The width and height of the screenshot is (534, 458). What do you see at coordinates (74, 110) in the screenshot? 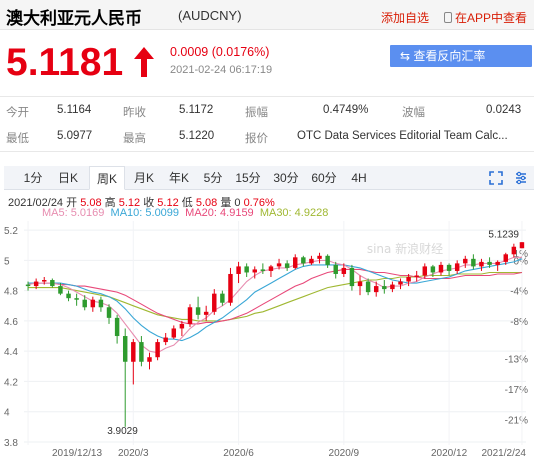
I see `stat-open-value: 5.1164` at bounding box center [74, 110].